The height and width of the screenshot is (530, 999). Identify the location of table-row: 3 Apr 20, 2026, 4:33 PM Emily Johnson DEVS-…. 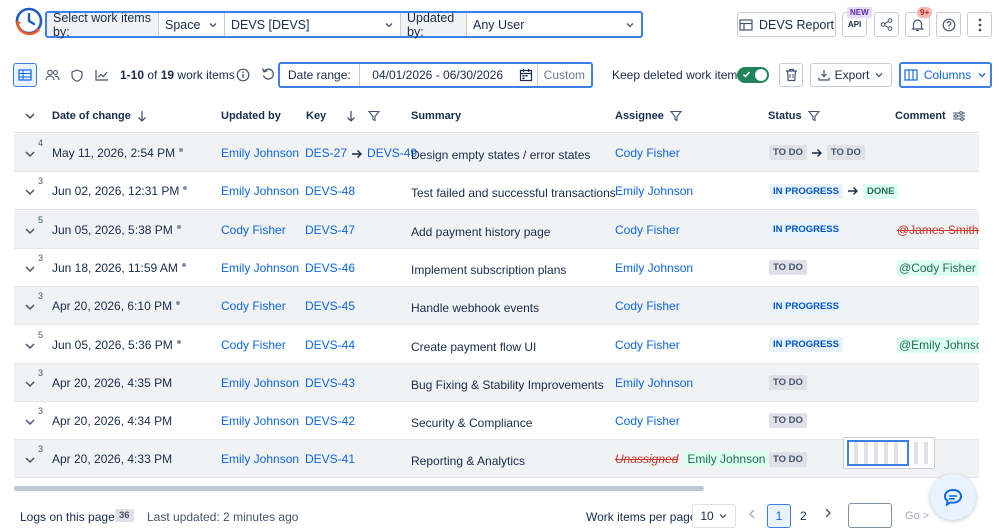
(496, 459).